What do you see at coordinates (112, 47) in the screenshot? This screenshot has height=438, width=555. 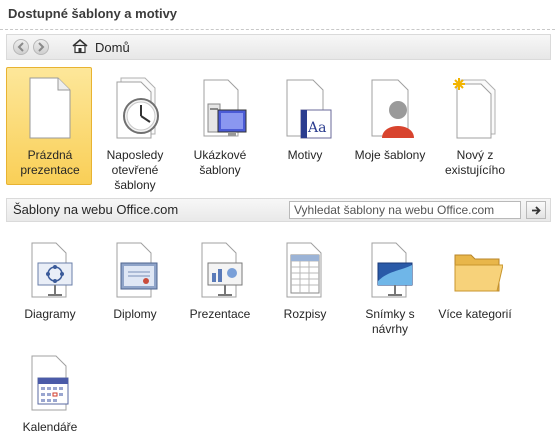 I see `breadcrumb-home: Domů` at bounding box center [112, 47].